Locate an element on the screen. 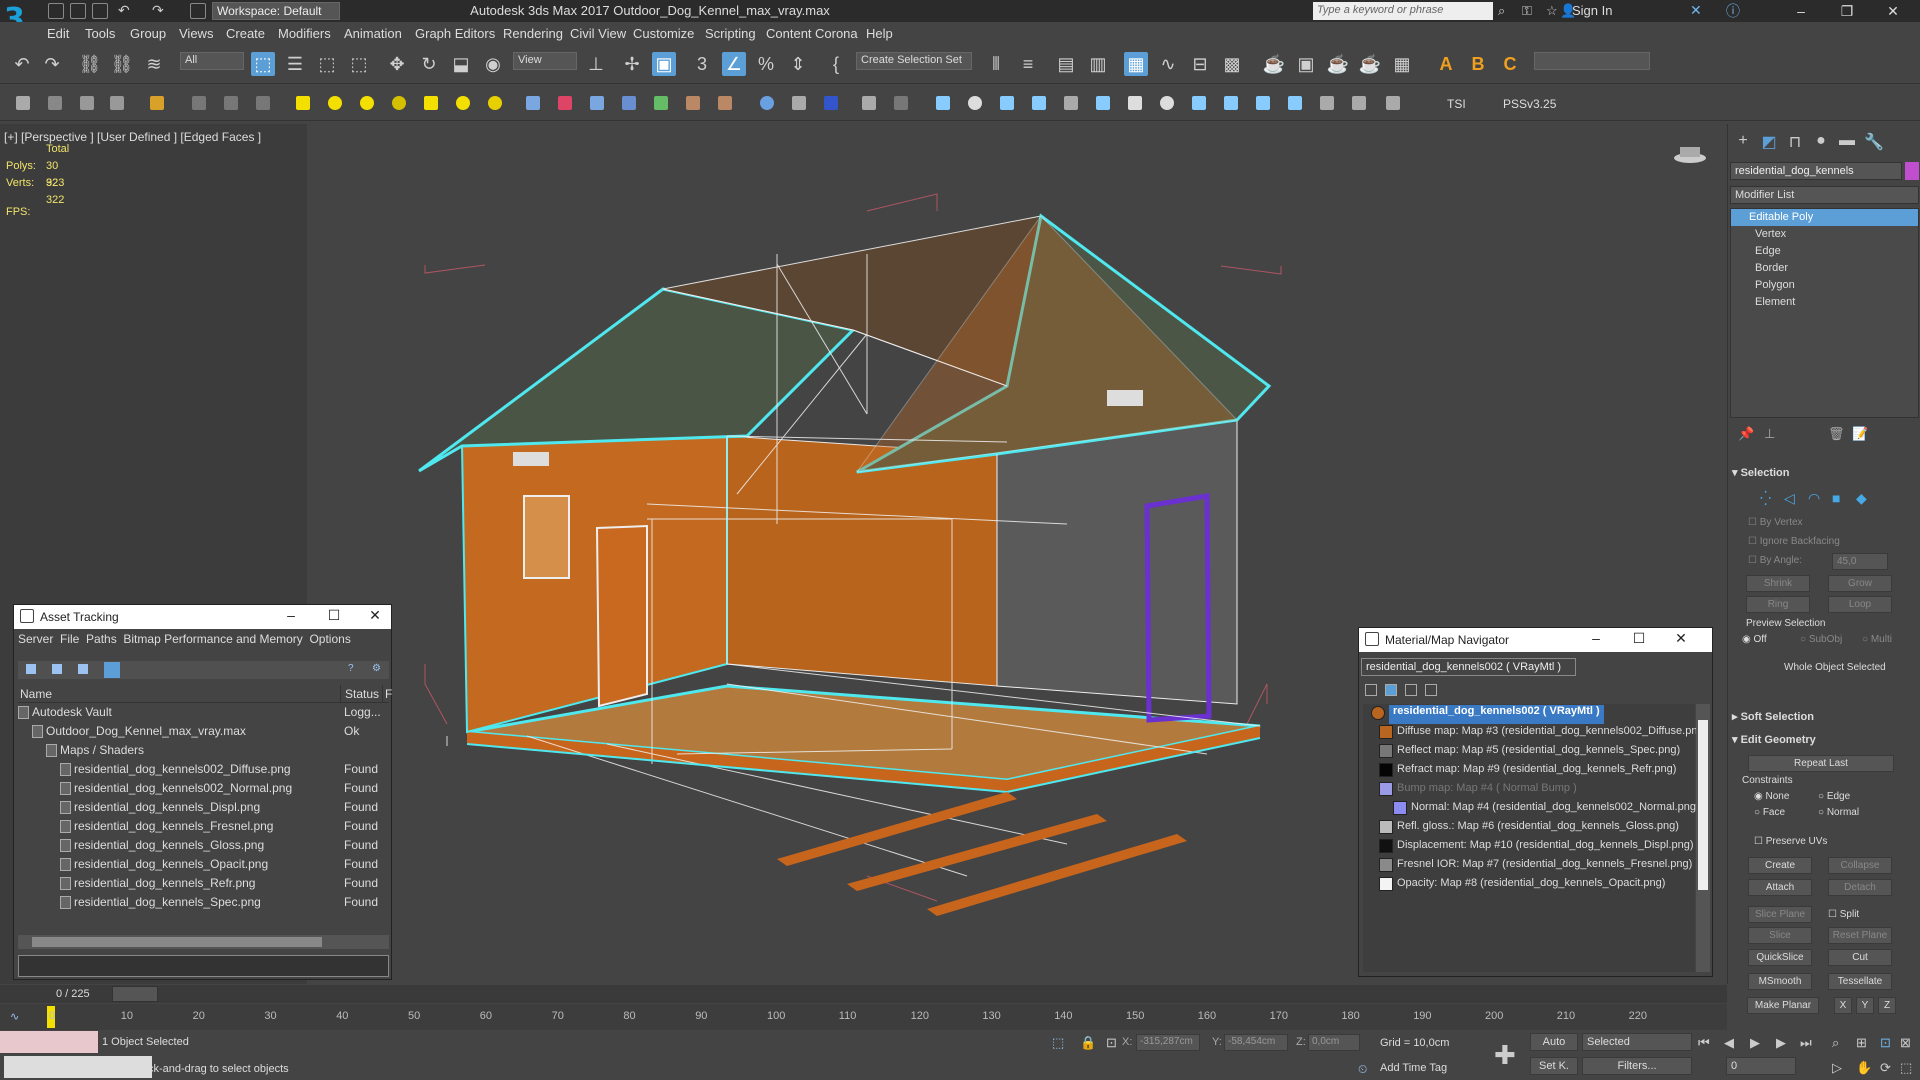  menu-create: Create is located at coordinates (245, 33).